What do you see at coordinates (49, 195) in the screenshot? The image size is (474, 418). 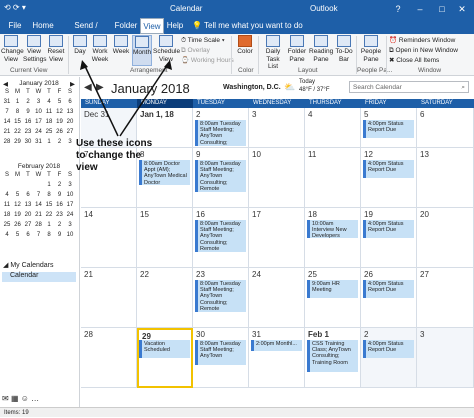 I see `minical-date: 8` at bounding box center [49, 195].